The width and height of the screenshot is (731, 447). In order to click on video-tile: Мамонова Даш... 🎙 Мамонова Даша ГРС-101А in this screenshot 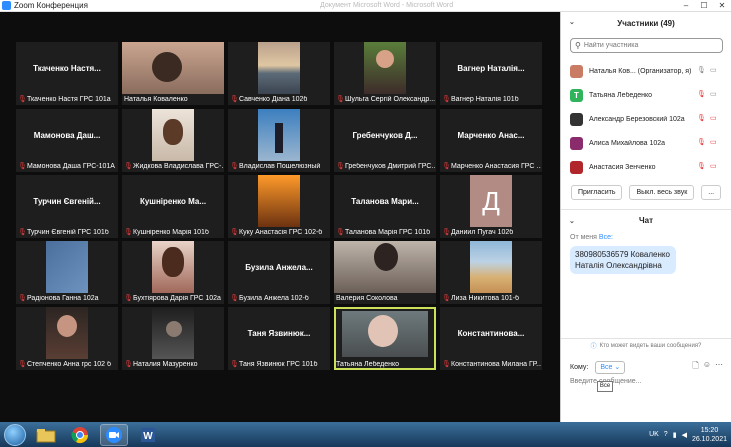, I will do `click(67, 140)`.